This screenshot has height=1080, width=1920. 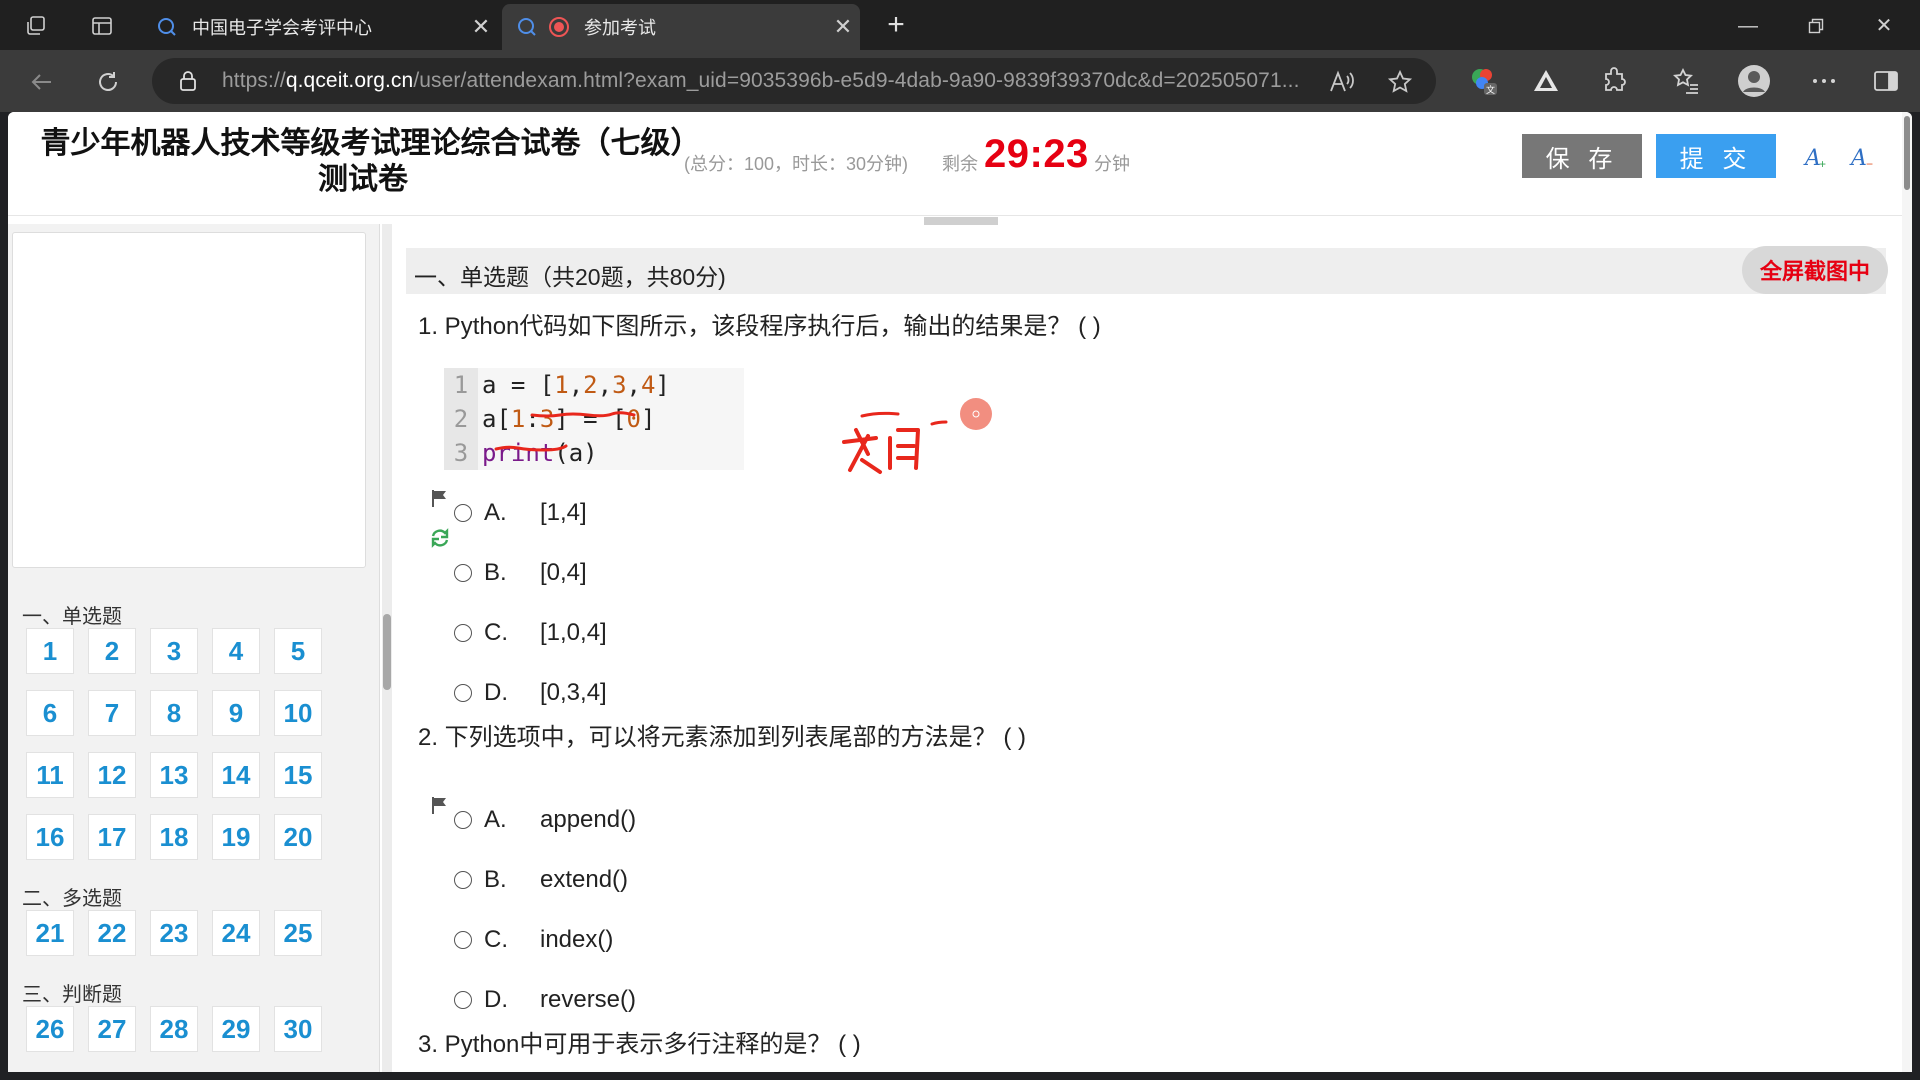 I want to click on question-number-button: 12, so click(x=112, y=775).